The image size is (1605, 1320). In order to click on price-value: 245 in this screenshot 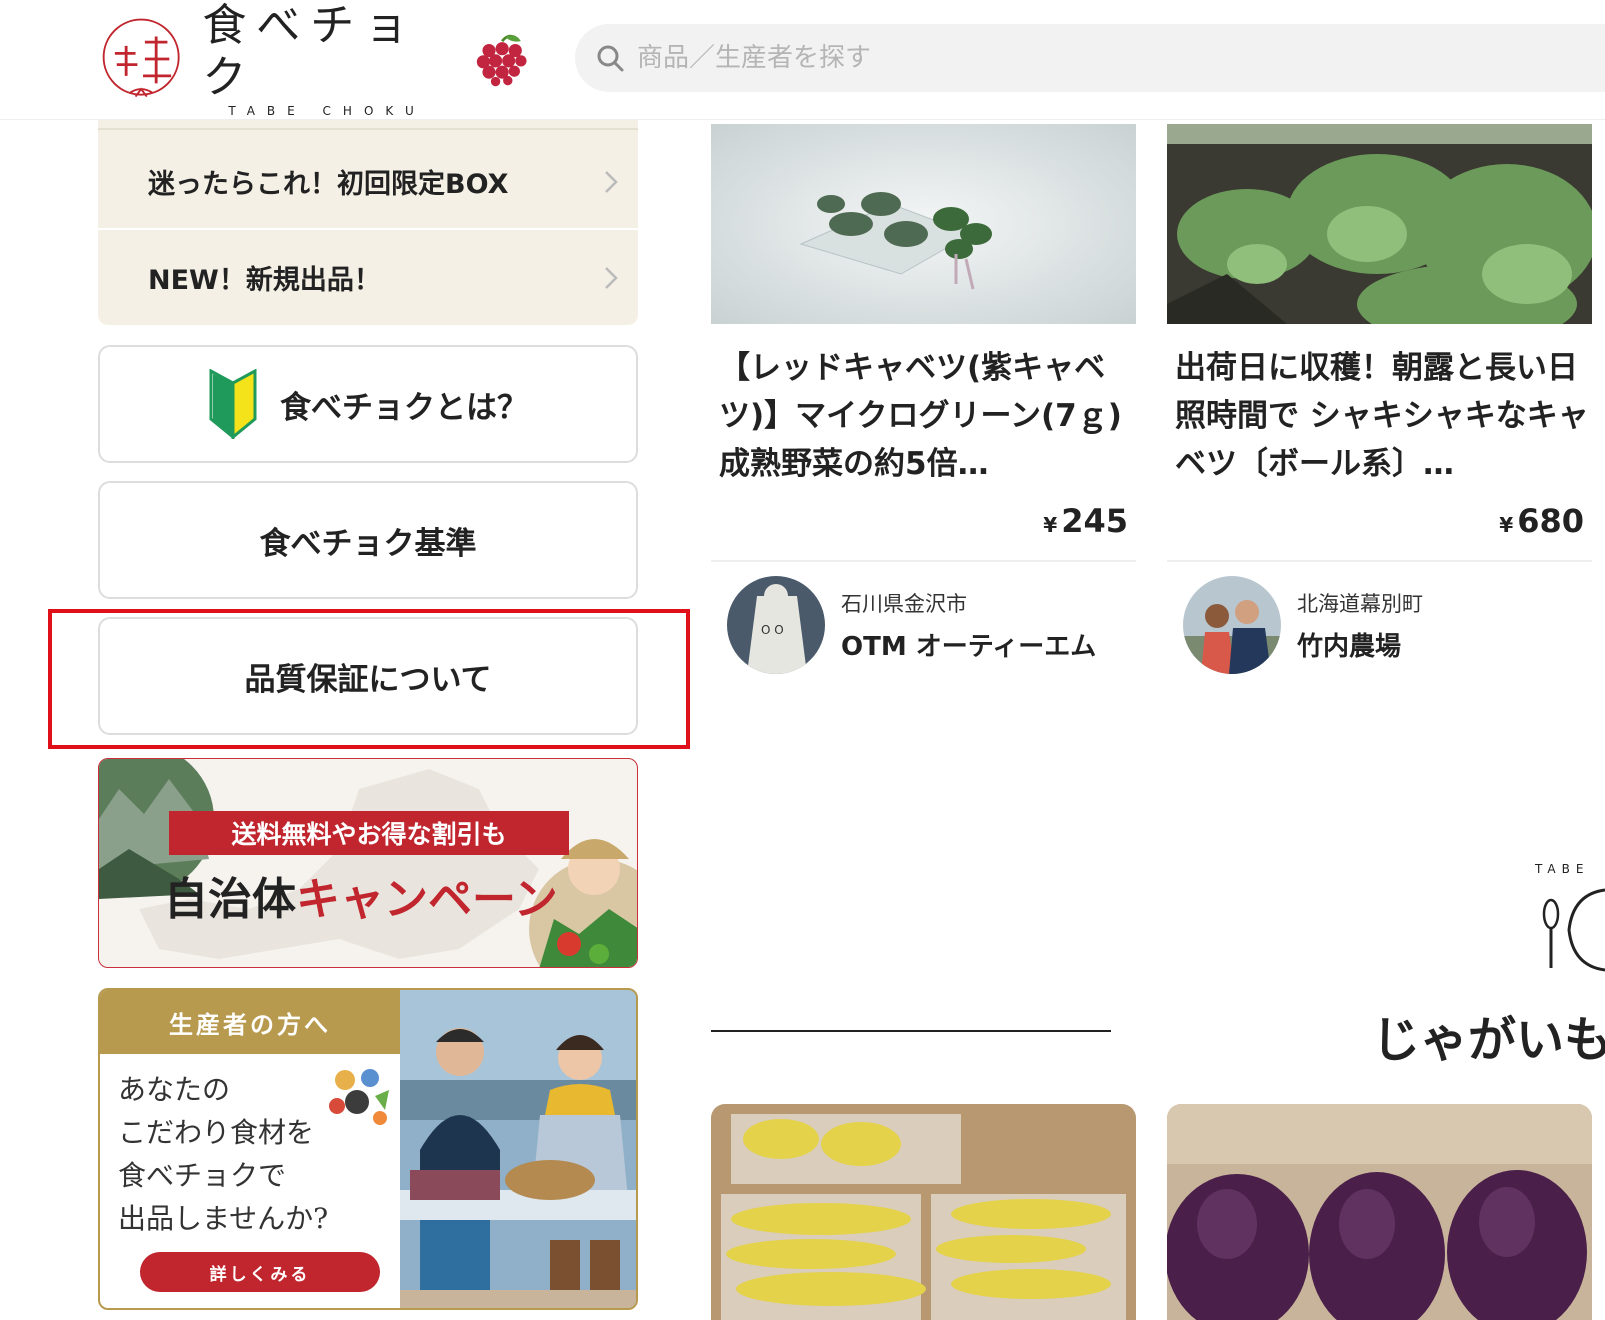, I will do `click(1094, 521)`.